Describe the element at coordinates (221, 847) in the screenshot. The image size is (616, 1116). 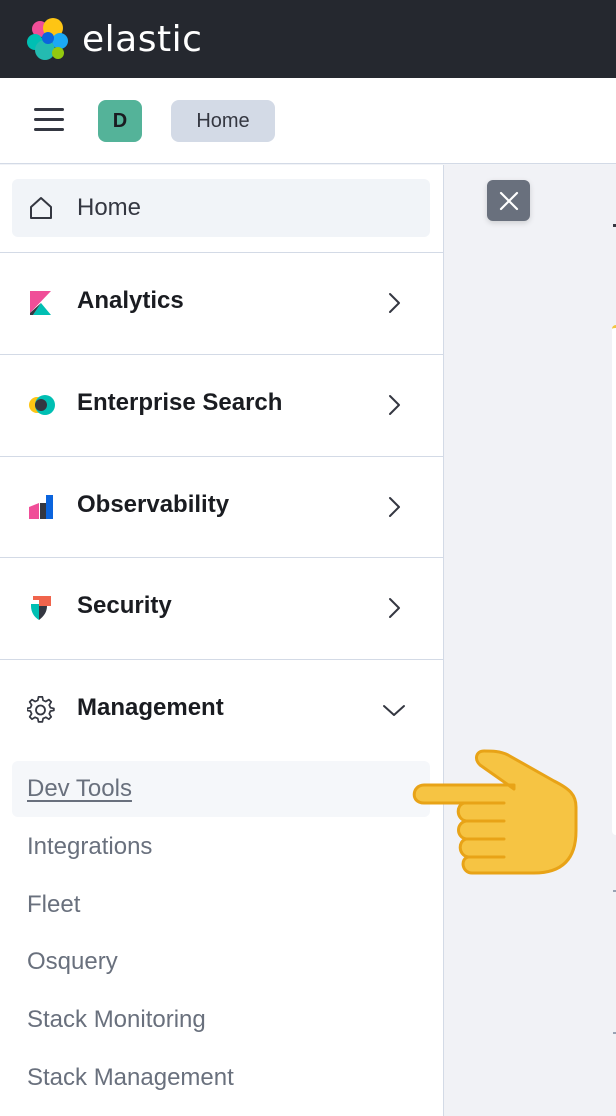
I see `nav-link-integrations: Integrations` at that location.